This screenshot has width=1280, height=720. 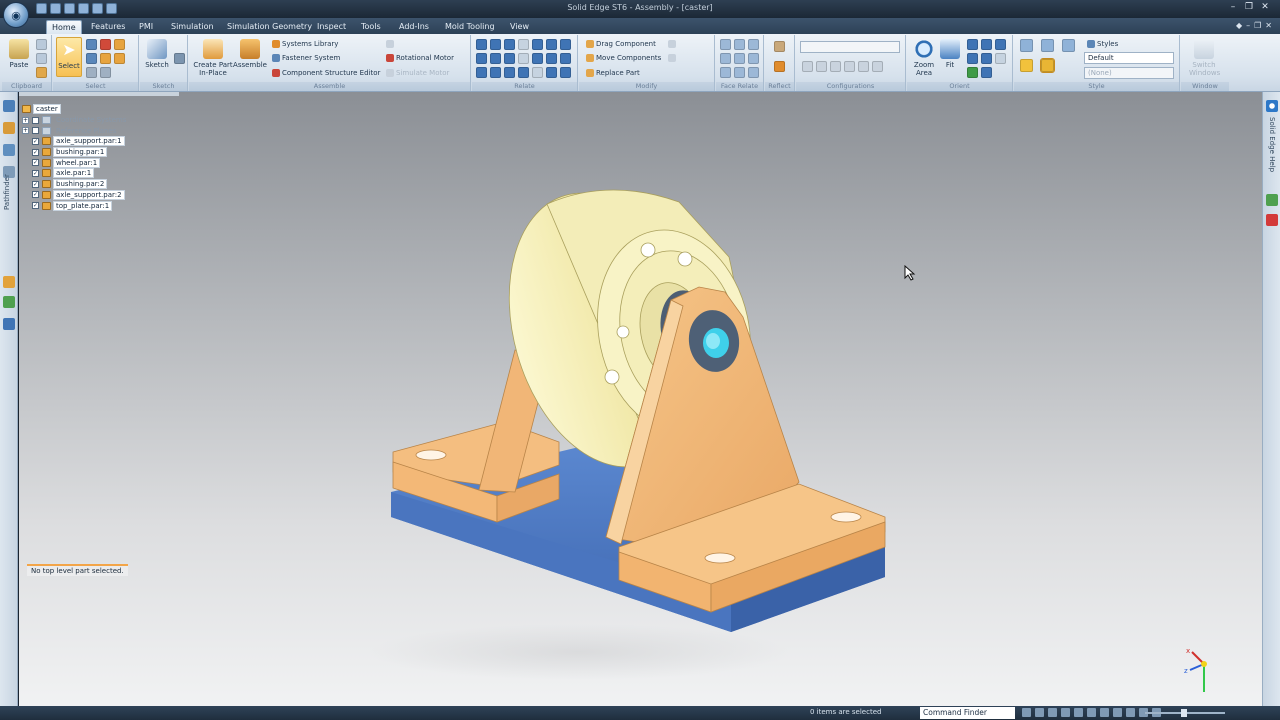 What do you see at coordinates (470, 27) in the screenshot?
I see `tab-mold-tooling: Mold Tooling` at bounding box center [470, 27].